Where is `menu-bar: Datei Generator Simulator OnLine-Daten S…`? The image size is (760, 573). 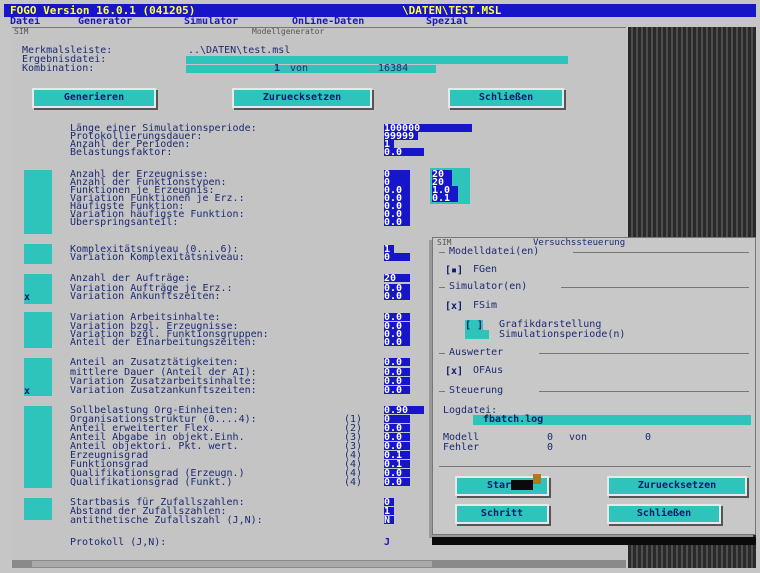 menu-bar: Datei Generator Simulator OnLine-Daten S… is located at coordinates (380, 22).